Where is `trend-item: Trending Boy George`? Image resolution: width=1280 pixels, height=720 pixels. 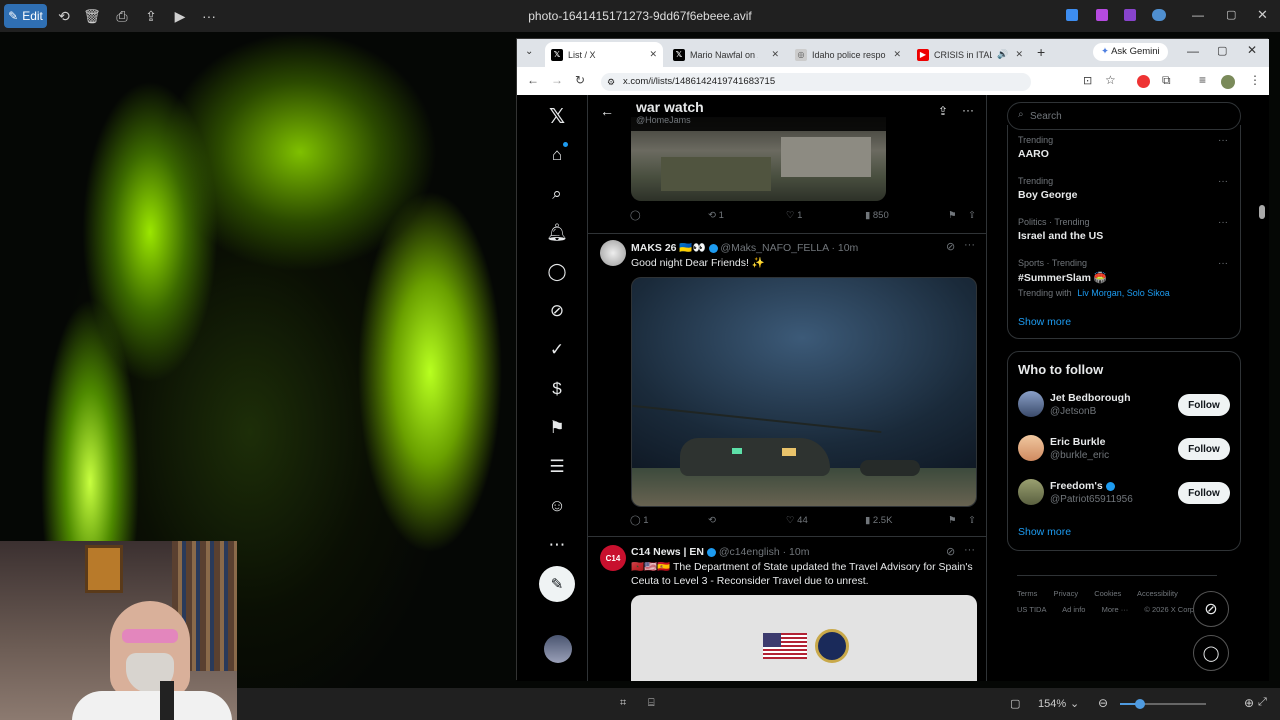 trend-item: Trending Boy George is located at coordinates (1048, 188).